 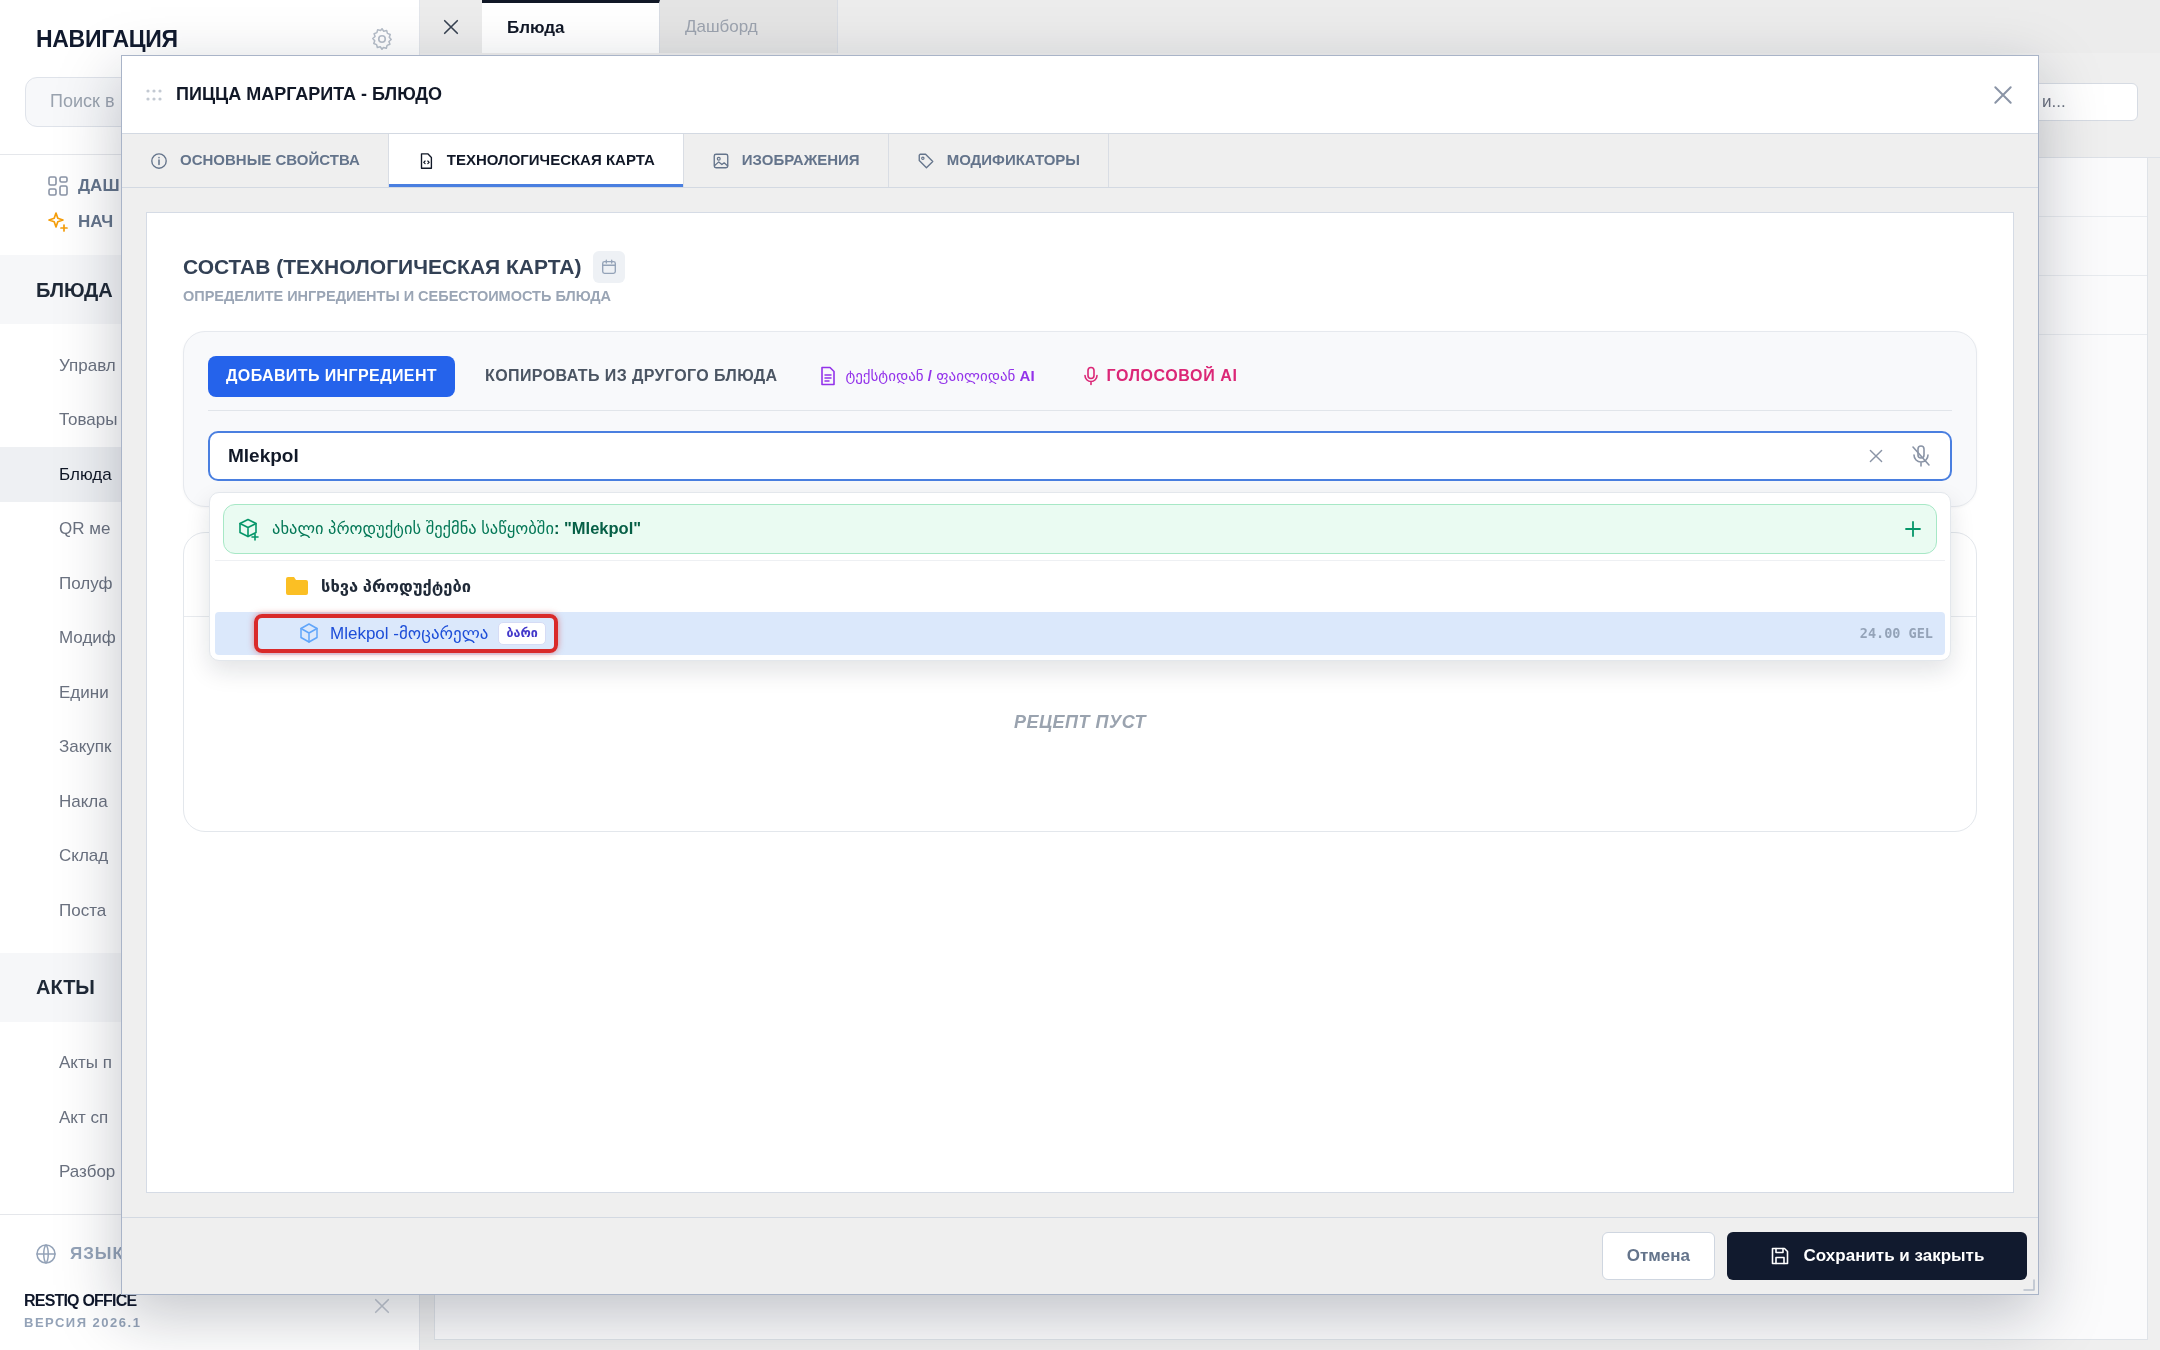 What do you see at coordinates (522, 633) in the screenshot?
I see `category-tag: ბარი` at bounding box center [522, 633].